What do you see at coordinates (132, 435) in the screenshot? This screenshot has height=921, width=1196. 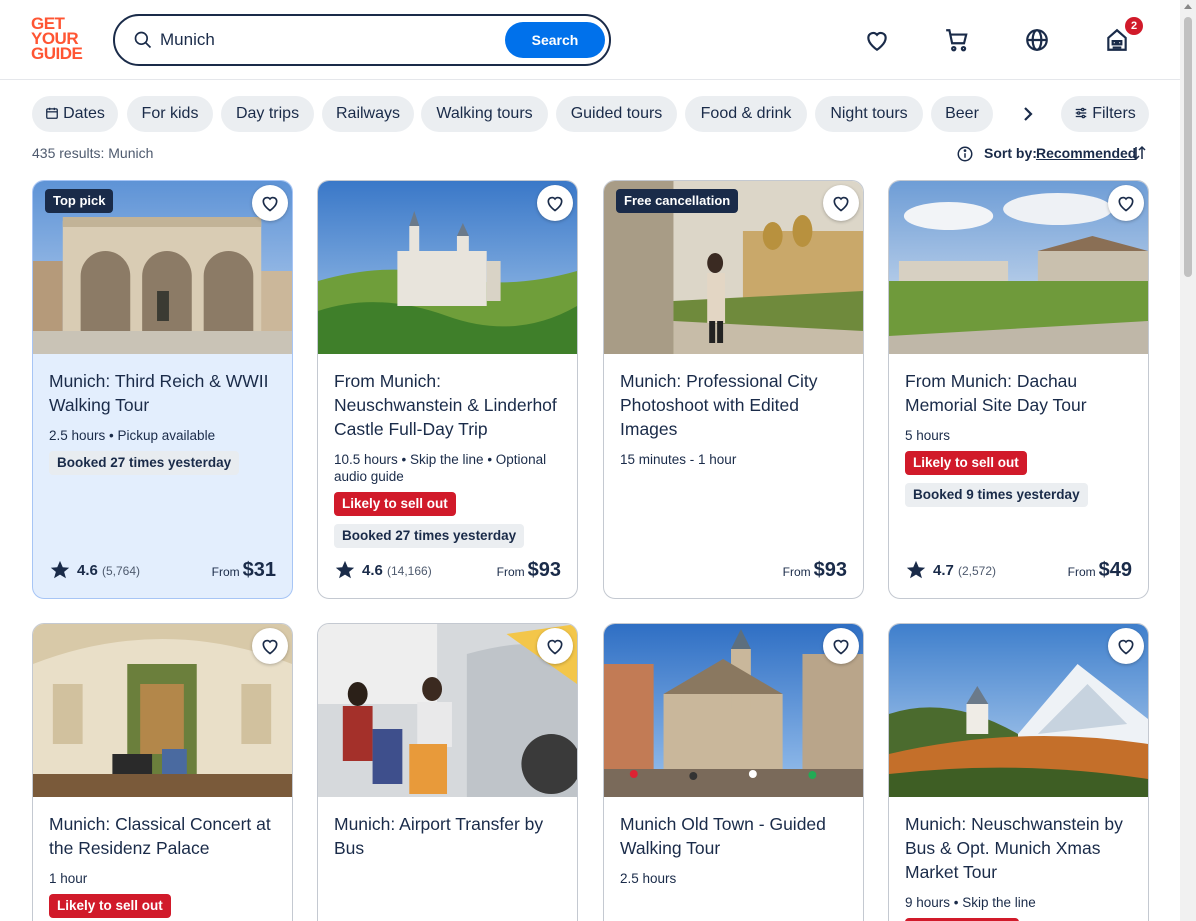 I see `card-meta: 2.5 hours • Pickup available` at bounding box center [132, 435].